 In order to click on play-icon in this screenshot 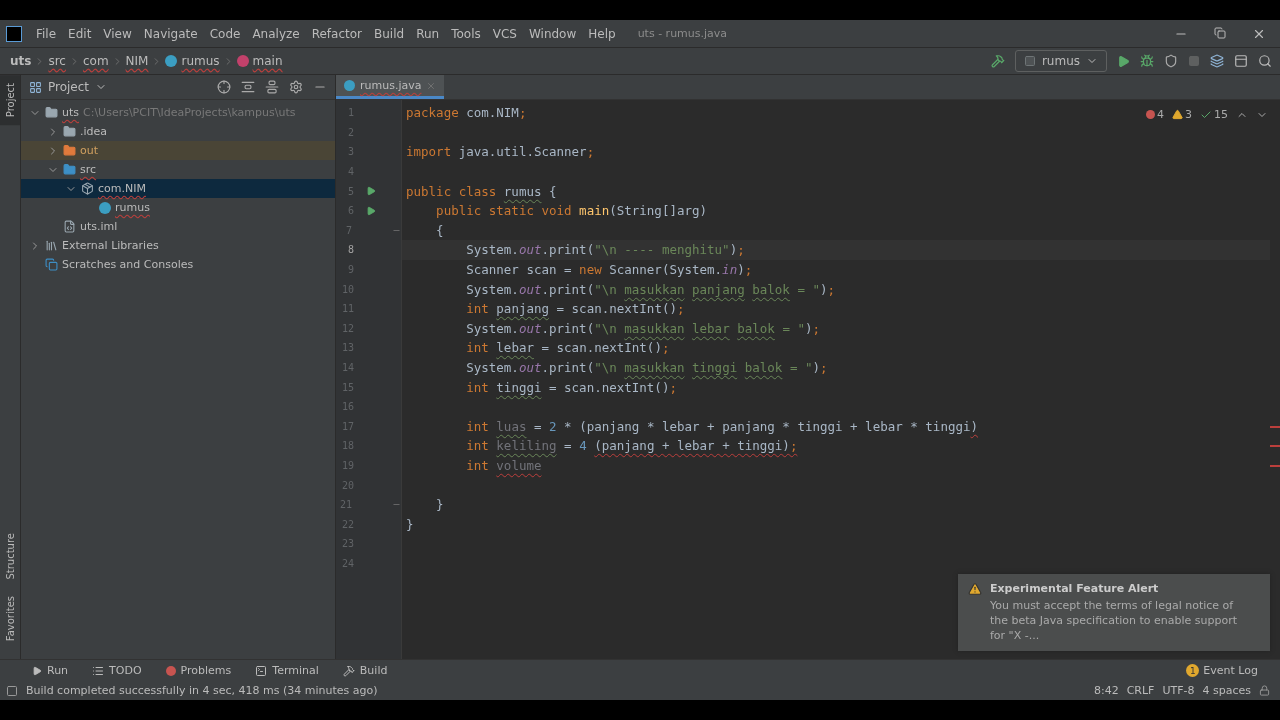, I will do `click(37, 670)`.